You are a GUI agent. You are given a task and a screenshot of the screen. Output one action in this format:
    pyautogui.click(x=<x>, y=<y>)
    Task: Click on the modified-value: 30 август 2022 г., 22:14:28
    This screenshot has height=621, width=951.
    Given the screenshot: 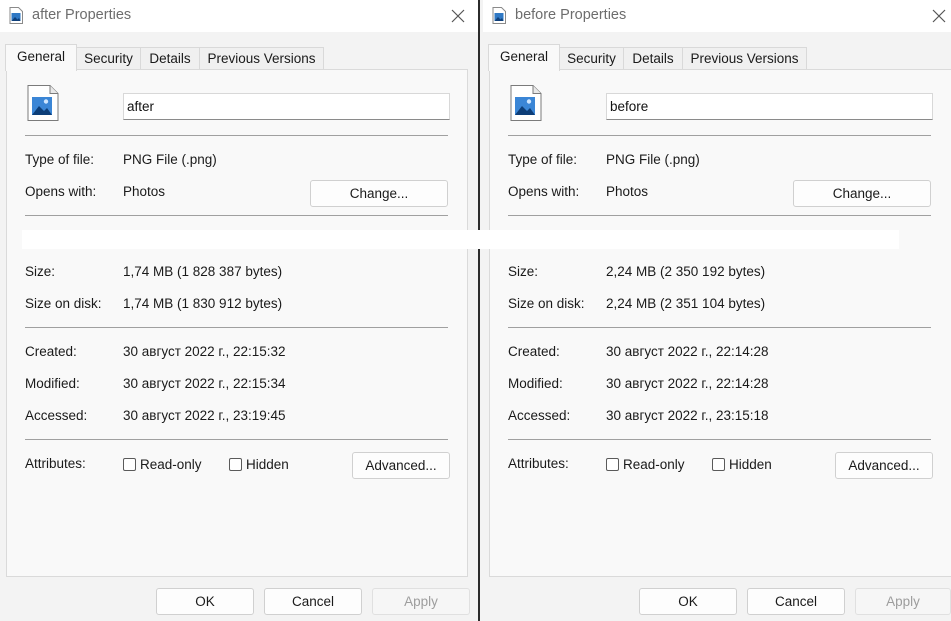 What is the action you would take?
    pyautogui.click(x=687, y=383)
    